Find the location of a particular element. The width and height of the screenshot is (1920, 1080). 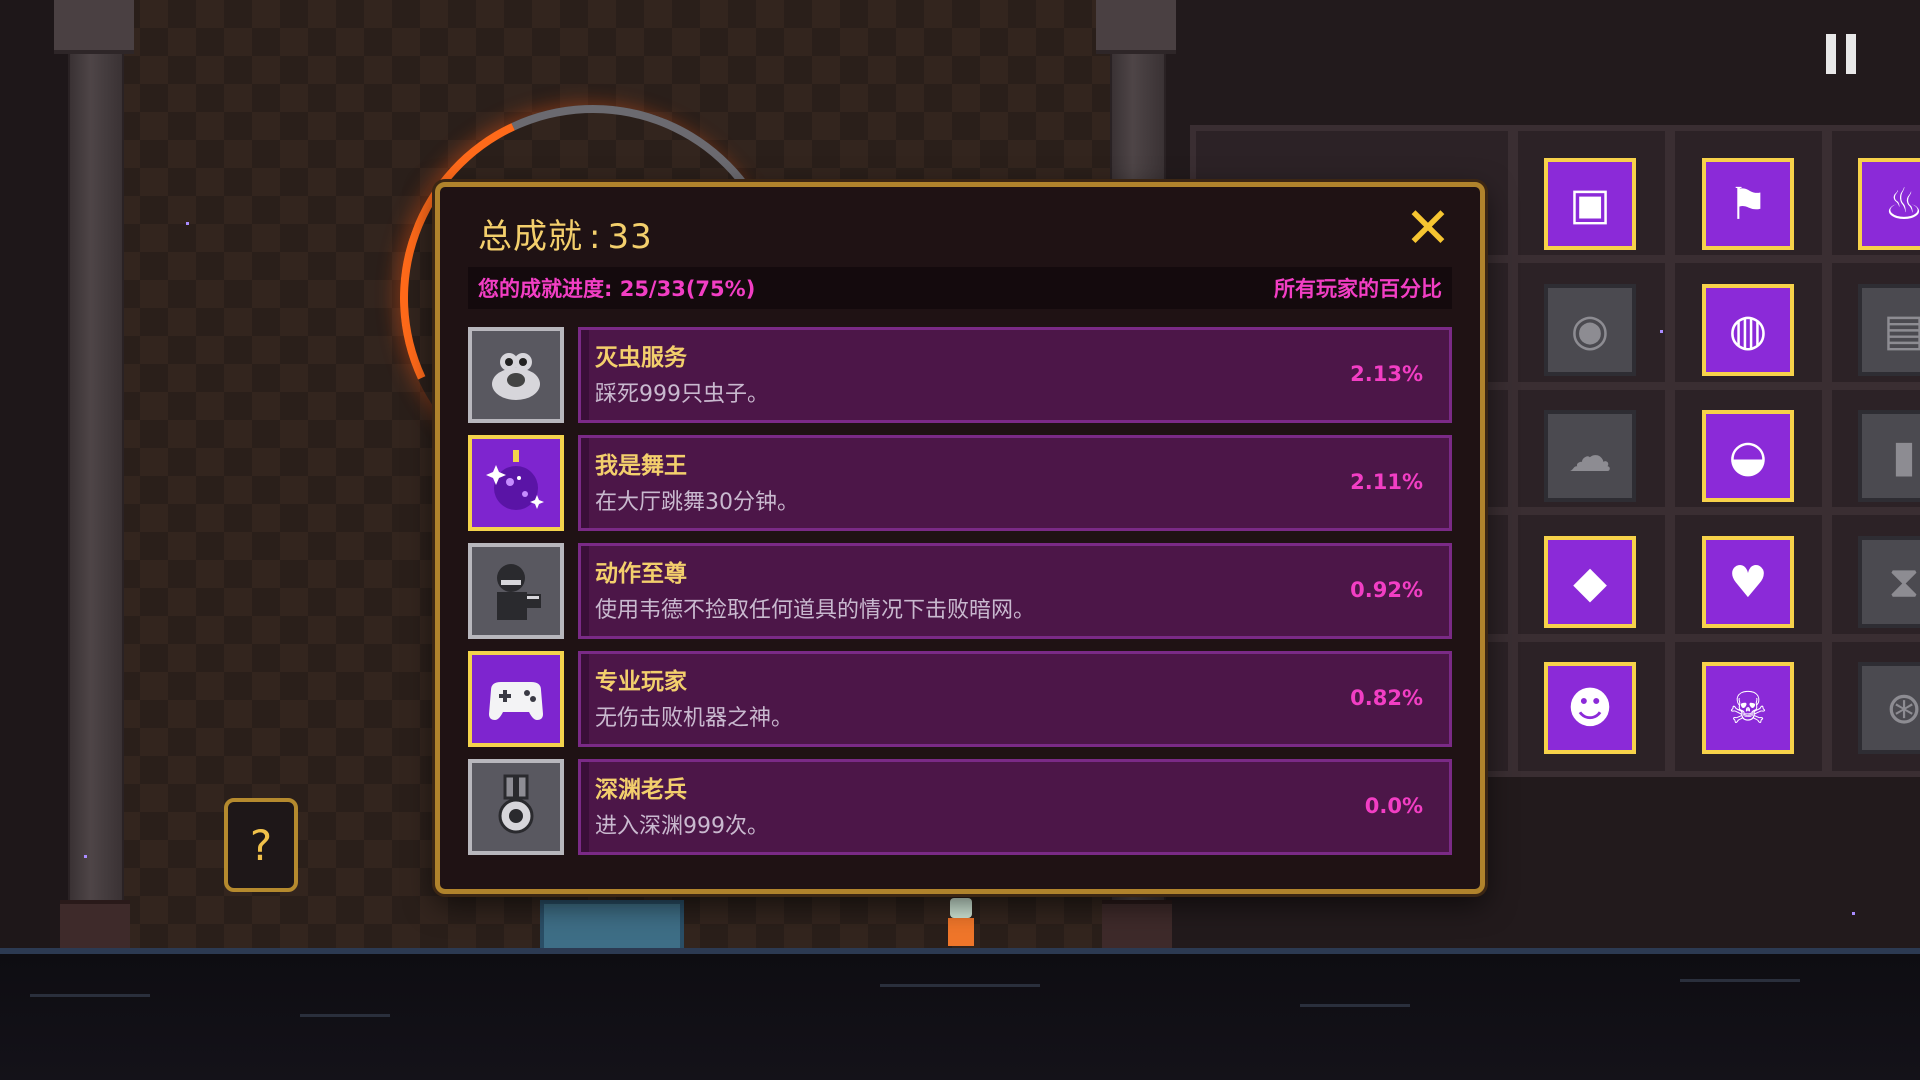

achievement-row: 专业玩家 无伤击败机器之神。 0.82% is located at coordinates (960, 699).